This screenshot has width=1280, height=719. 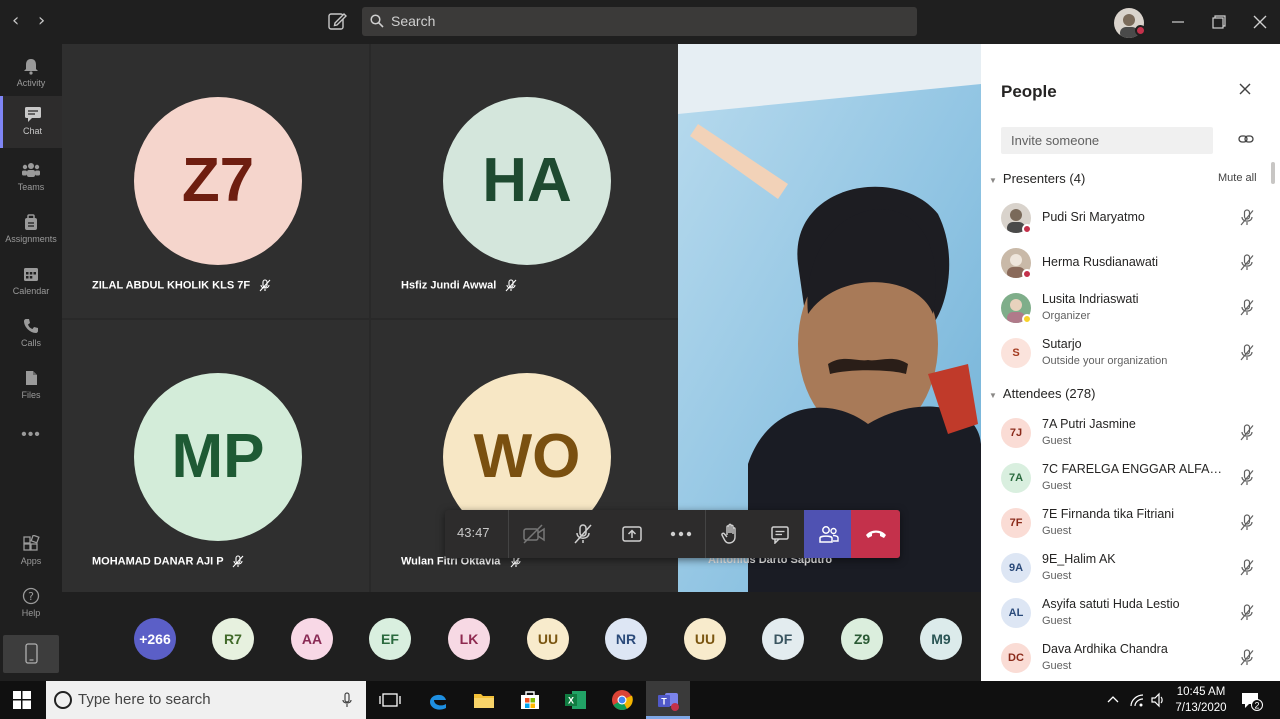 What do you see at coordinates (31, 386) in the screenshot?
I see `rail-item-files: Files` at bounding box center [31, 386].